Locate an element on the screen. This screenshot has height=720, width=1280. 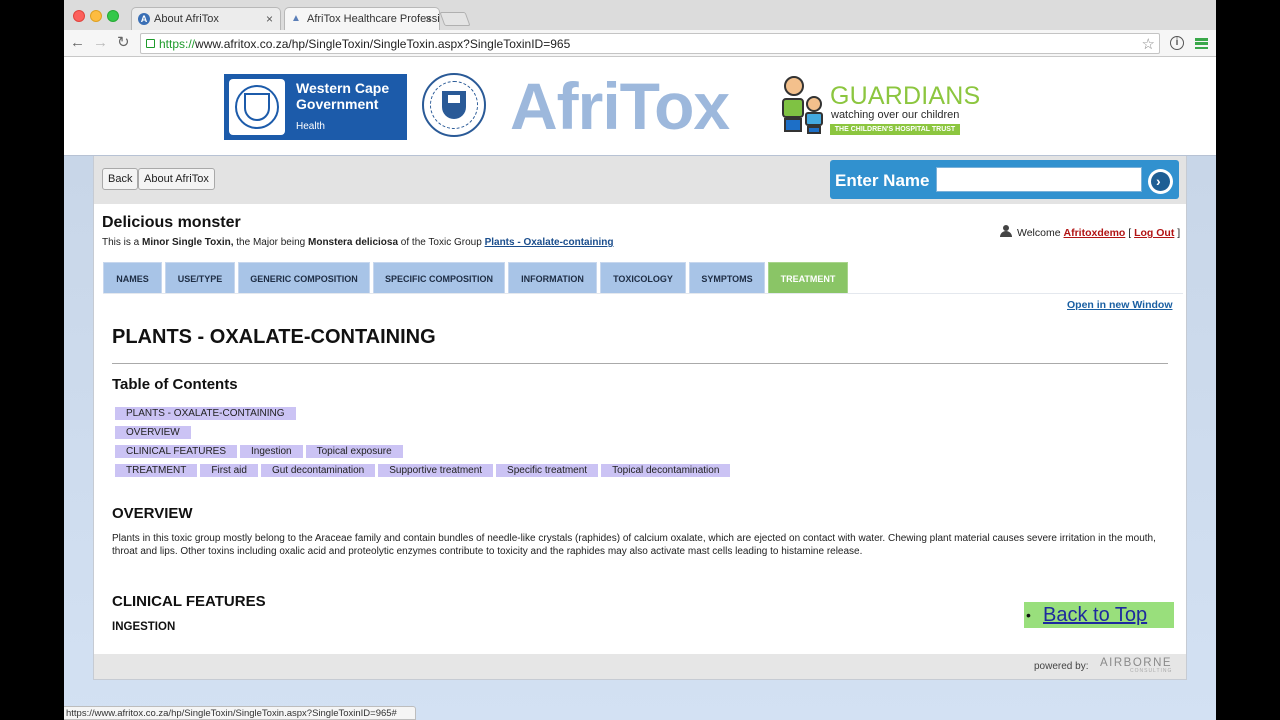
back-button: Back is located at coordinates (120, 179).